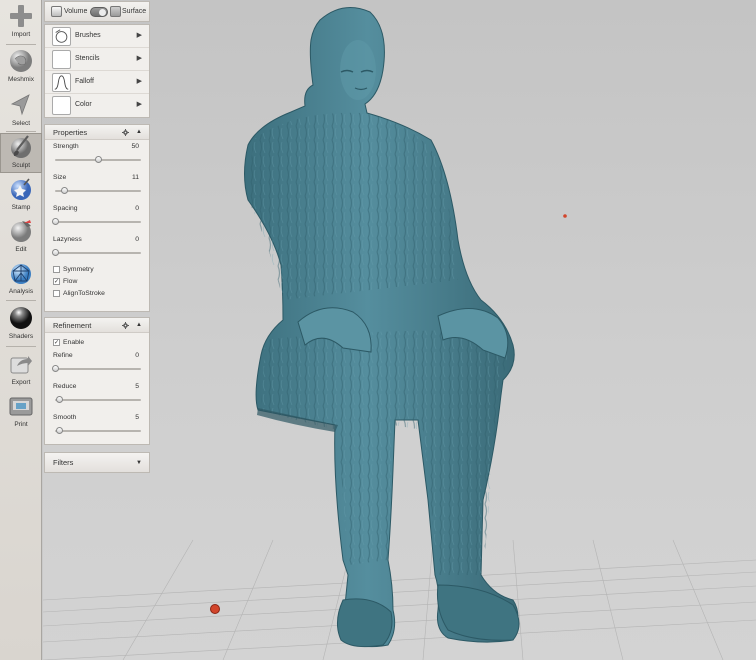 The height and width of the screenshot is (660, 756). I want to click on surface-cube-icon, so click(115, 11).